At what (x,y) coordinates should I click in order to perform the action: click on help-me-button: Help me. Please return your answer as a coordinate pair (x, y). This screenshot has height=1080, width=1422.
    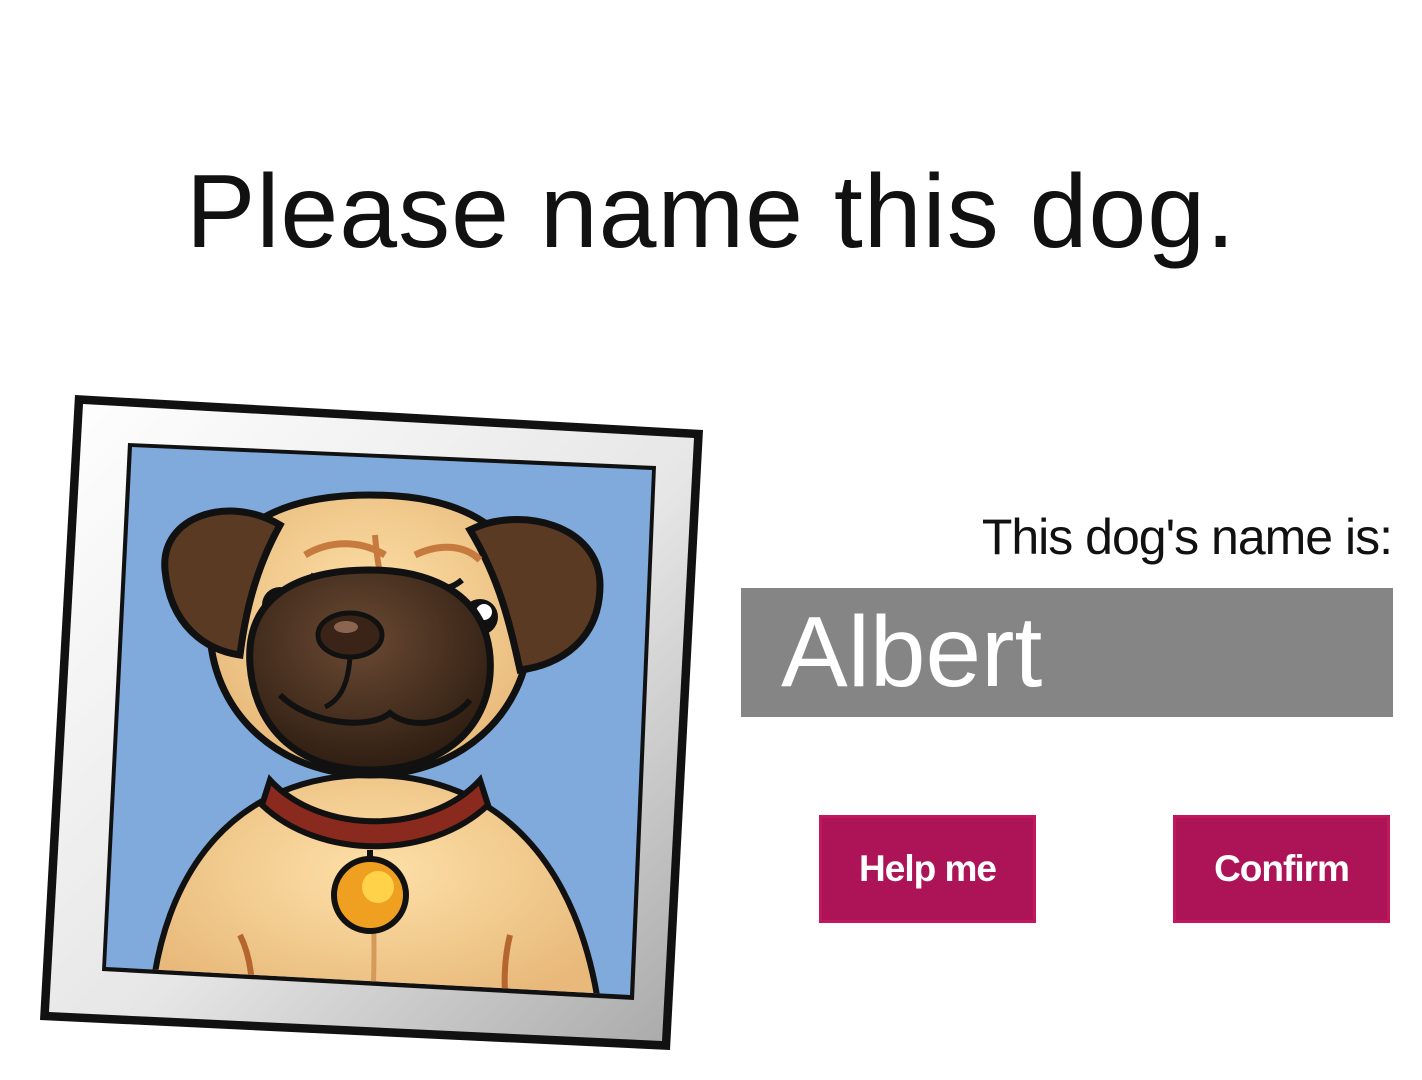
    Looking at the image, I should click on (927, 869).